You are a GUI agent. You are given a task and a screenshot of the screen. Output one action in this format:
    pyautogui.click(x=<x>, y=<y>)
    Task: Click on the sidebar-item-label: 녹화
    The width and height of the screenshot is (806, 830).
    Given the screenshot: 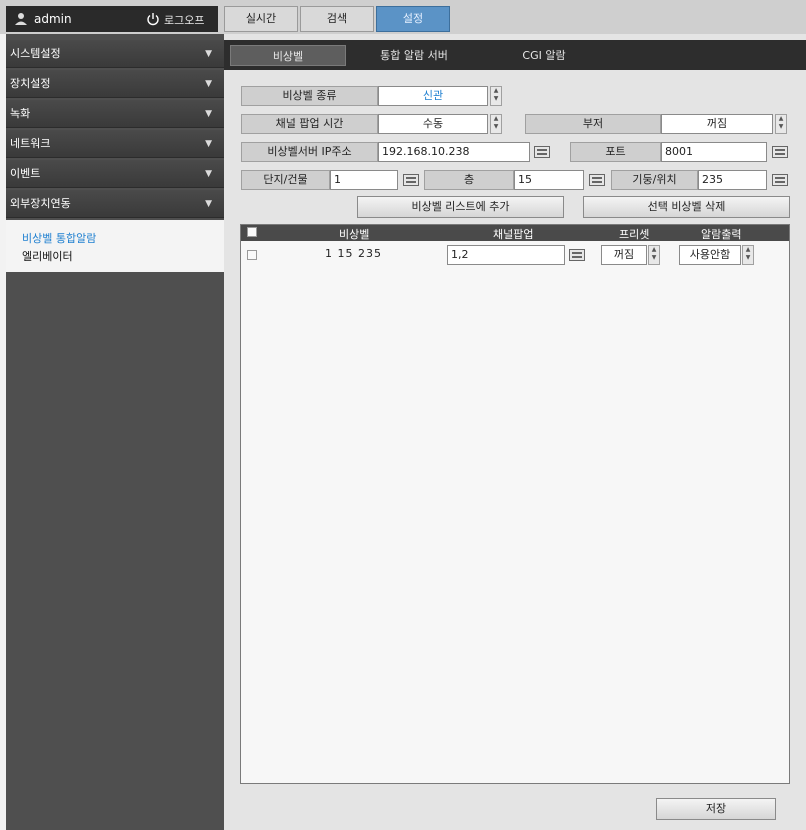 What is the action you would take?
    pyautogui.click(x=20, y=113)
    